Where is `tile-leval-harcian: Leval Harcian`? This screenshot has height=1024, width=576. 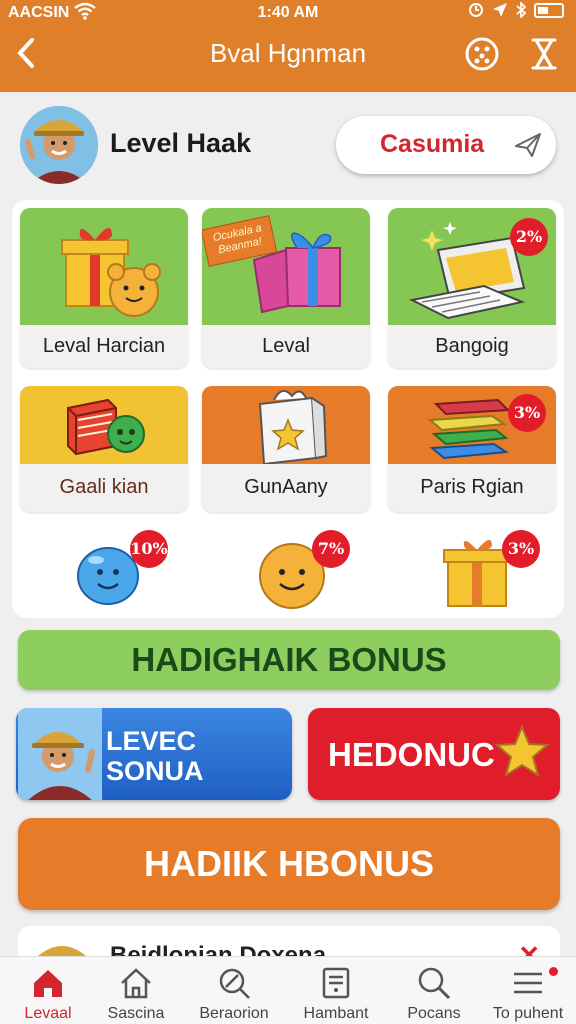 tile-leval-harcian: Leval Harcian is located at coordinates (104, 288).